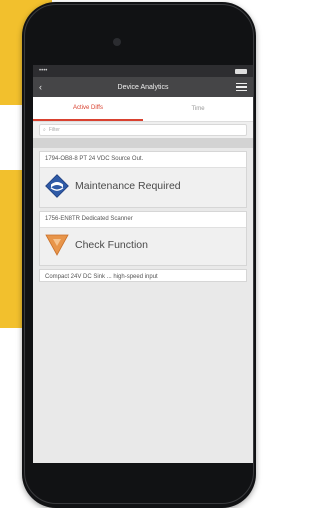 The height and width of the screenshot is (508, 320). I want to click on search-icon: ⌕, so click(44, 130).